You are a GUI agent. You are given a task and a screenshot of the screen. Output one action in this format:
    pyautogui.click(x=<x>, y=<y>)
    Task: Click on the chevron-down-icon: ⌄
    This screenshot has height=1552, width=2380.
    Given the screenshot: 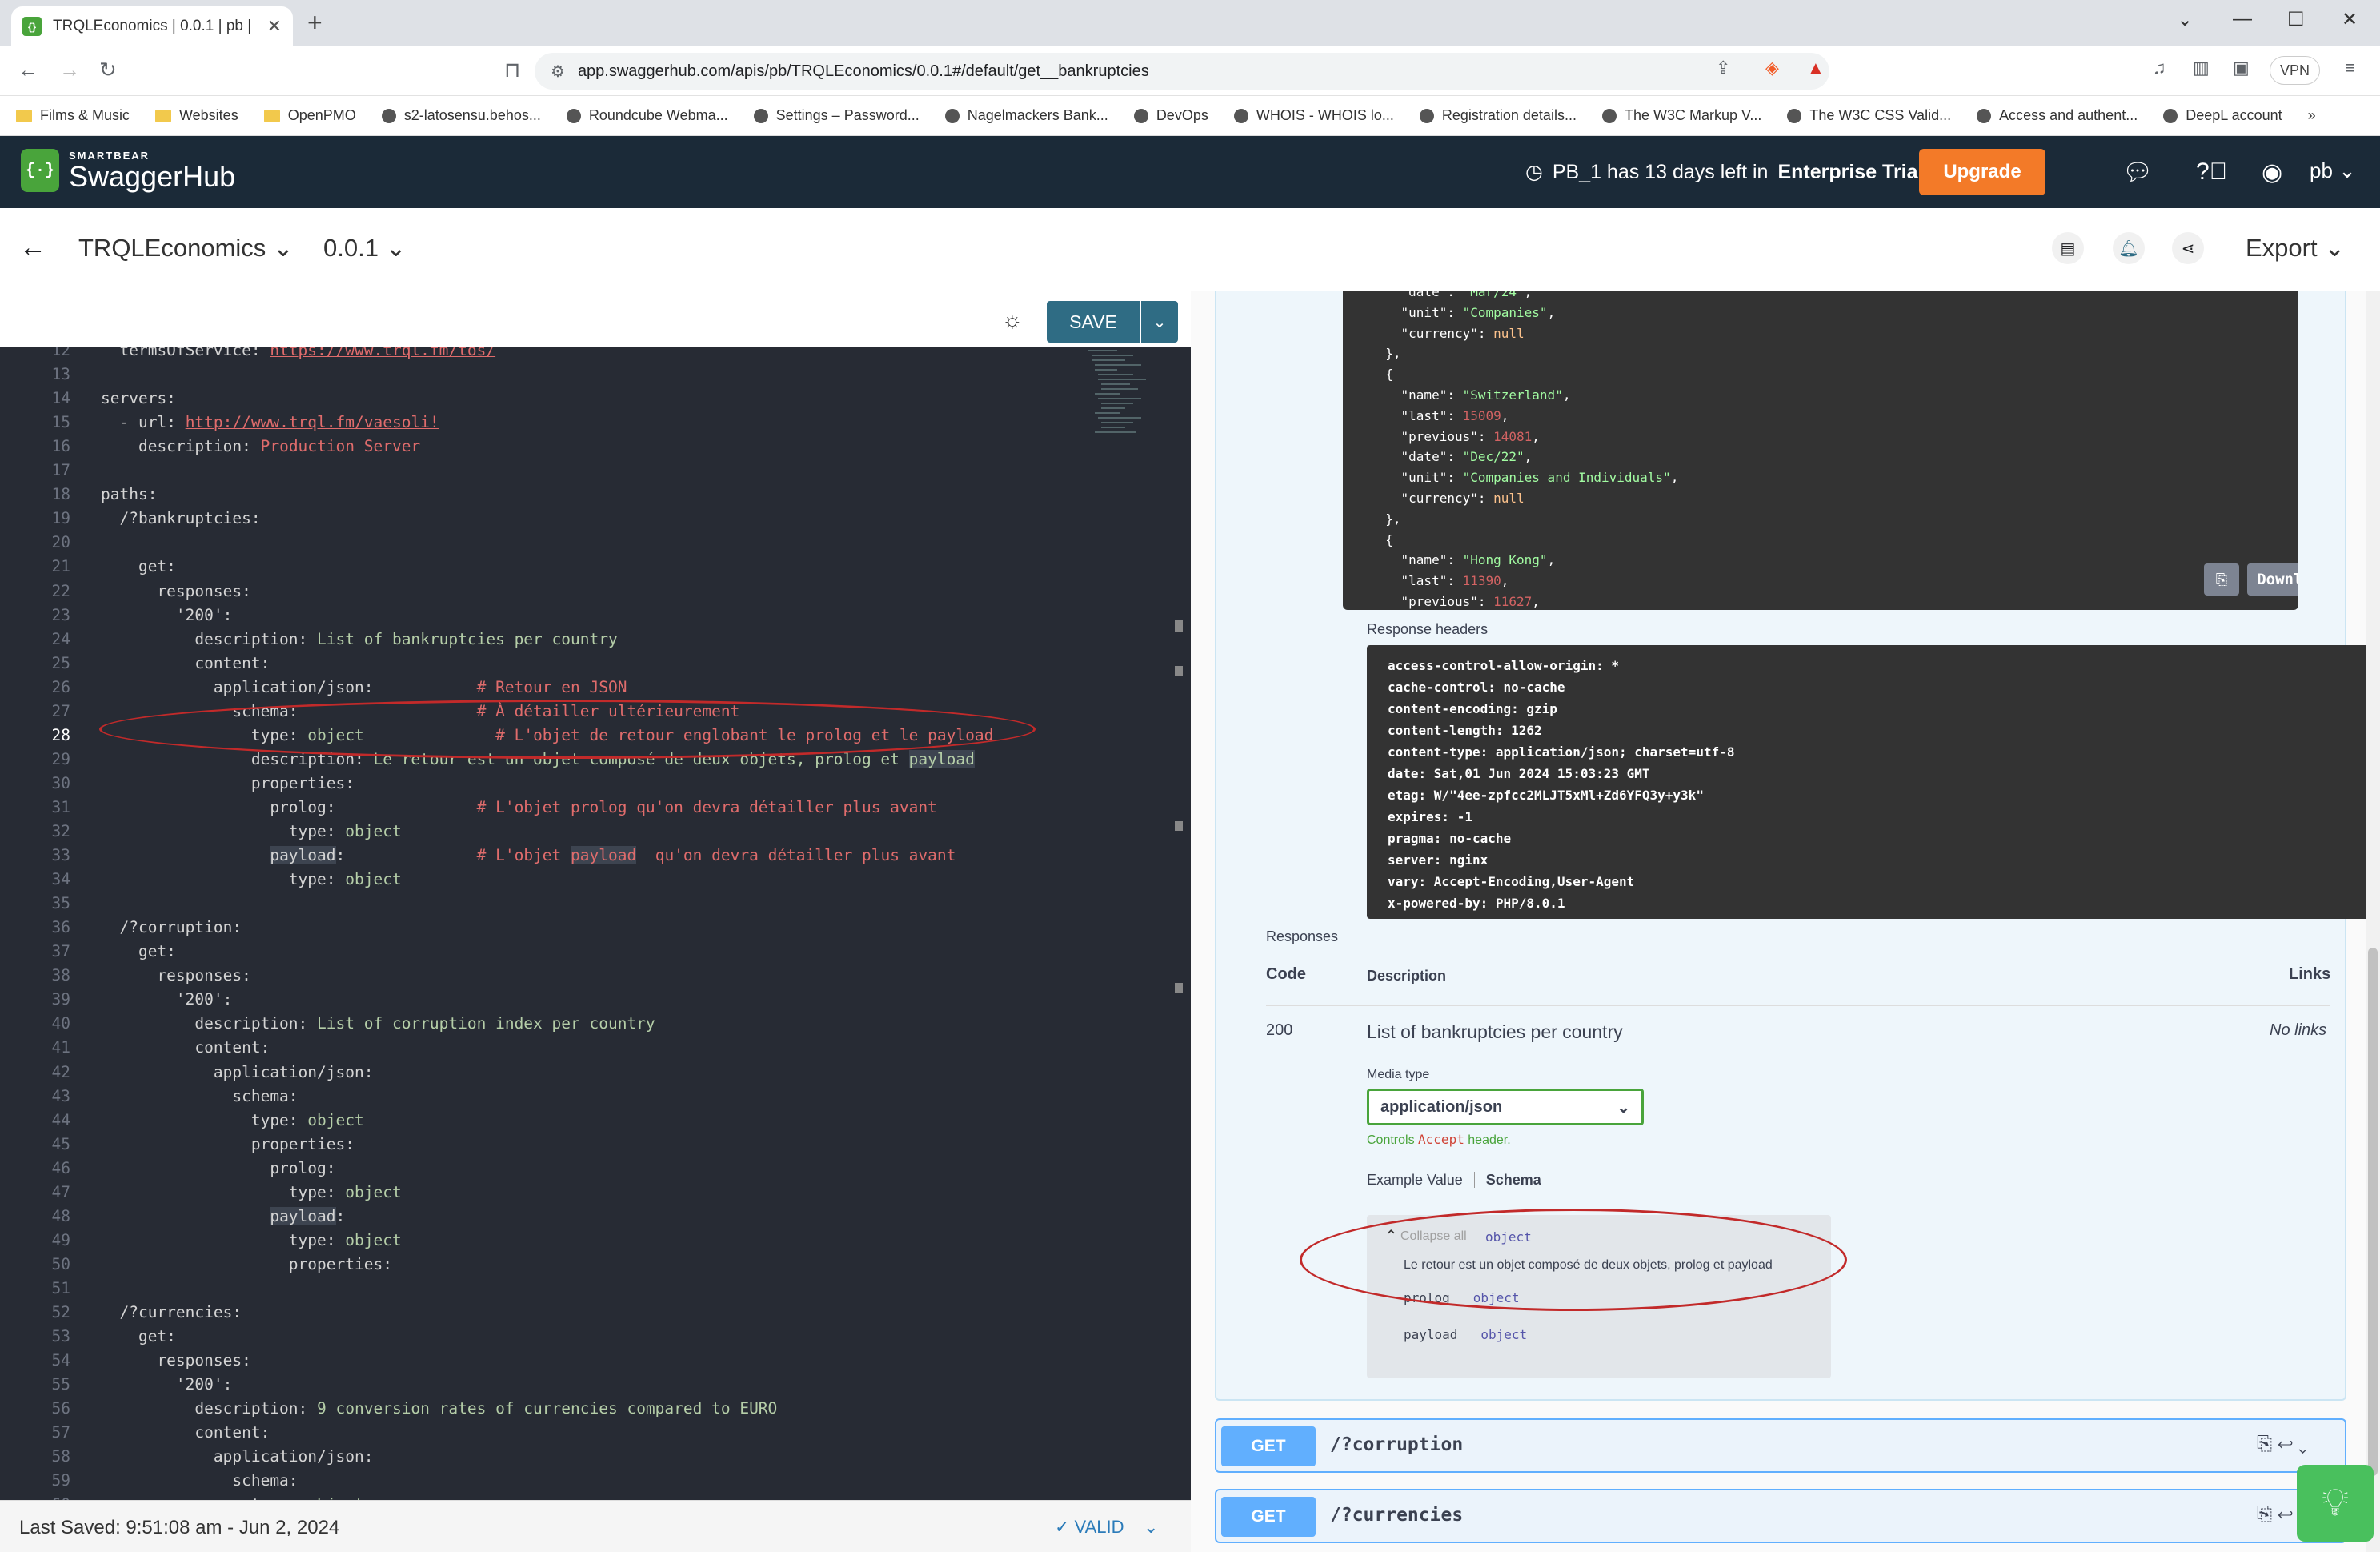 What is the action you would take?
    pyautogui.click(x=2302, y=1443)
    